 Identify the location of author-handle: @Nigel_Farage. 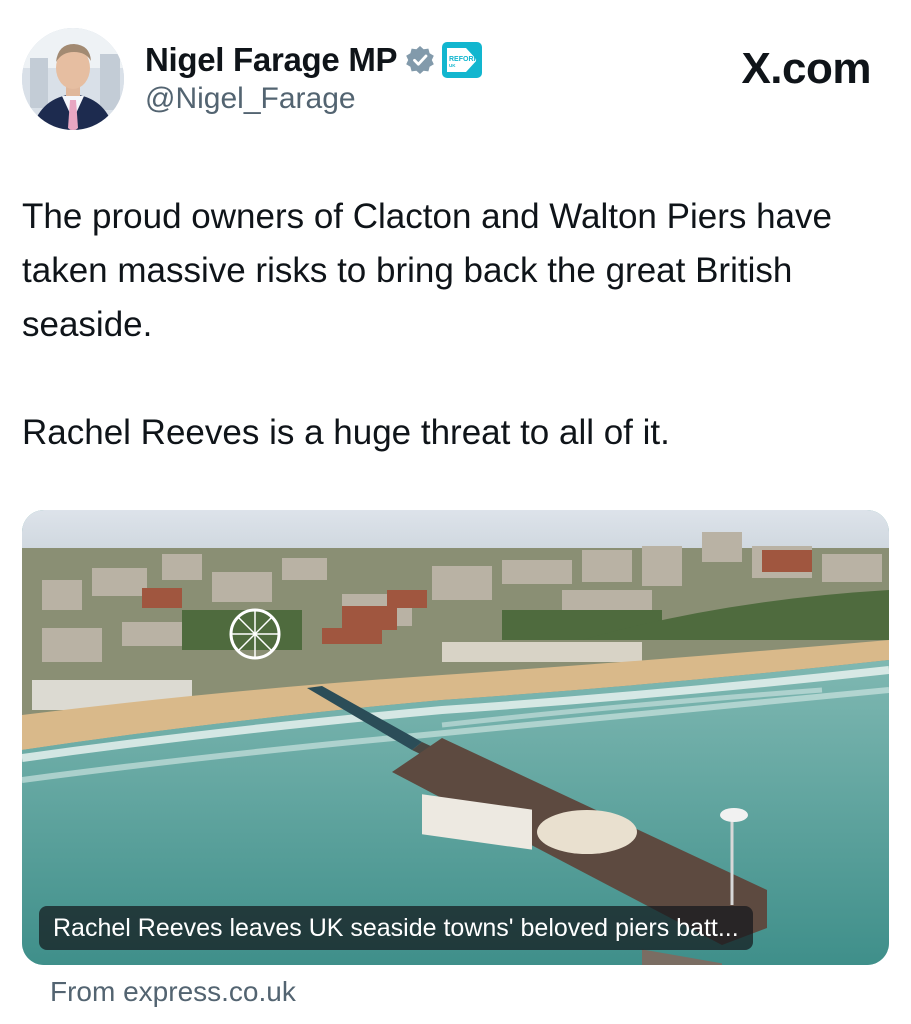
(250, 99).